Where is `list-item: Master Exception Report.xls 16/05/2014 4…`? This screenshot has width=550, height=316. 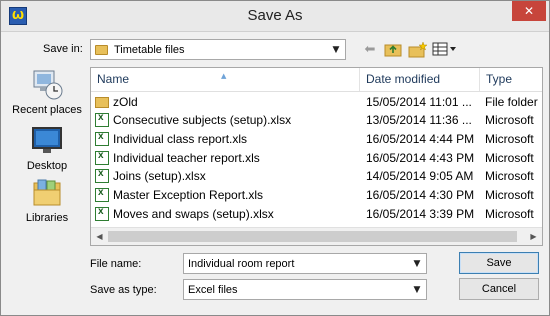
list-item: Master Exception Report.xls 16/05/2014 4… is located at coordinates (316, 195).